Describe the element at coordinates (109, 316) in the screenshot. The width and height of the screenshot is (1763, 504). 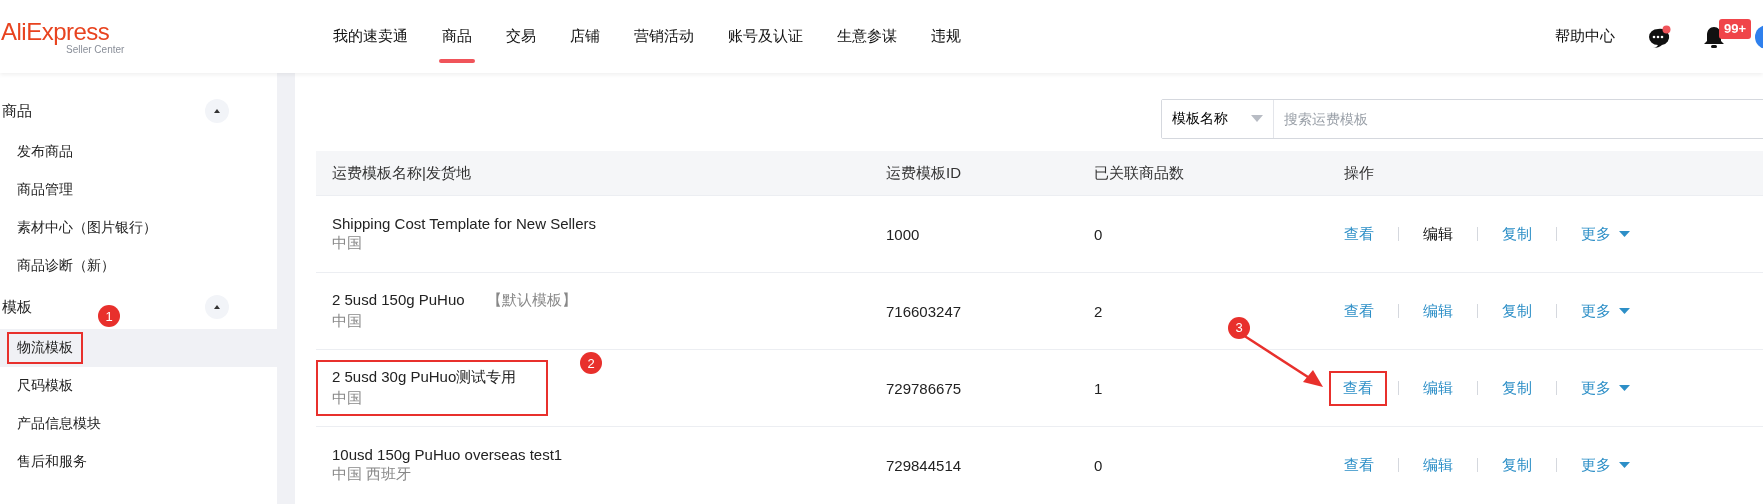
I see `step-marker: 1` at that location.